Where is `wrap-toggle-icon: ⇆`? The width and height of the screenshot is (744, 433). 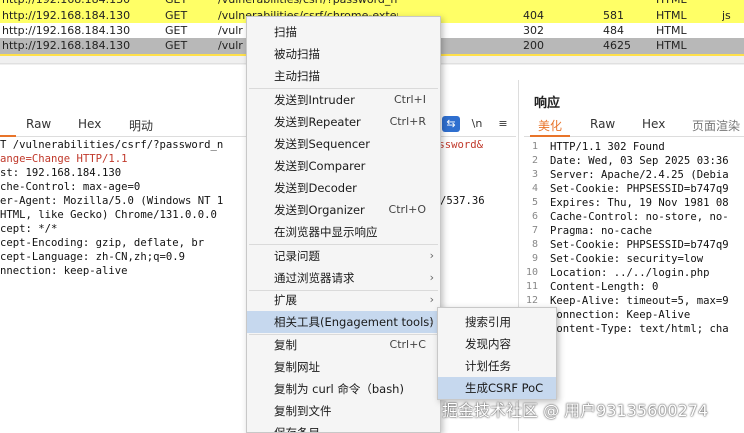
wrap-toggle-icon: ⇆ is located at coordinates (451, 124).